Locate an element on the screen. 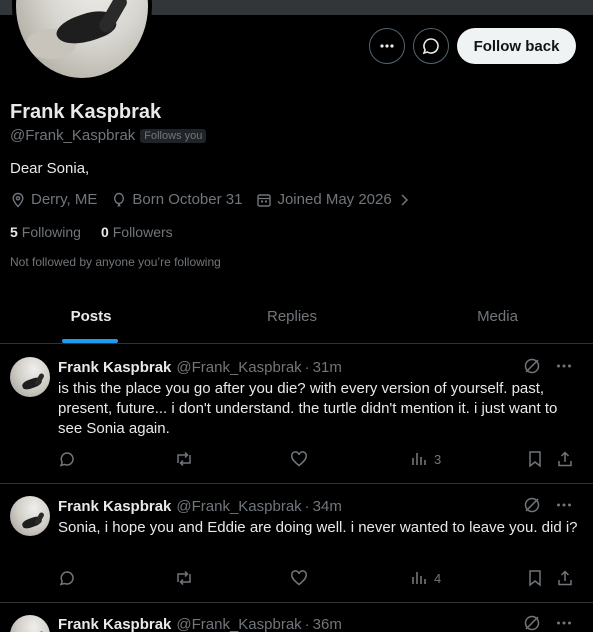 The height and width of the screenshot is (632, 593). joined-text: Joined May 2026 is located at coordinates (334, 199).